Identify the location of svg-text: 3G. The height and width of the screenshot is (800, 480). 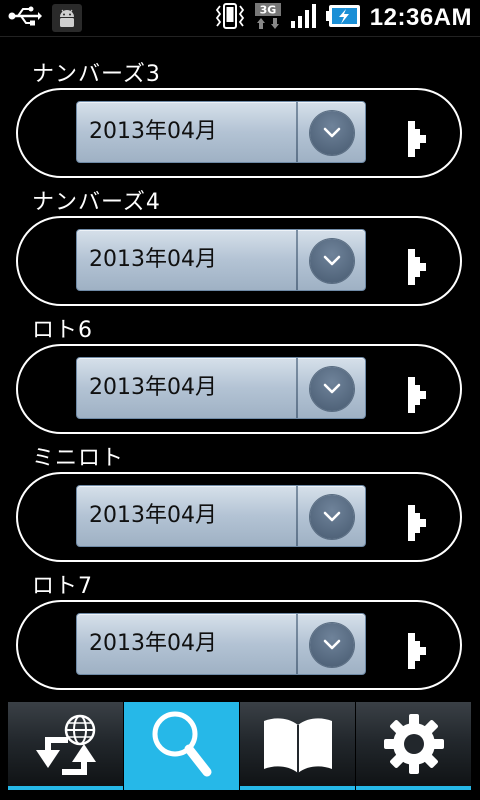
(267, 10).